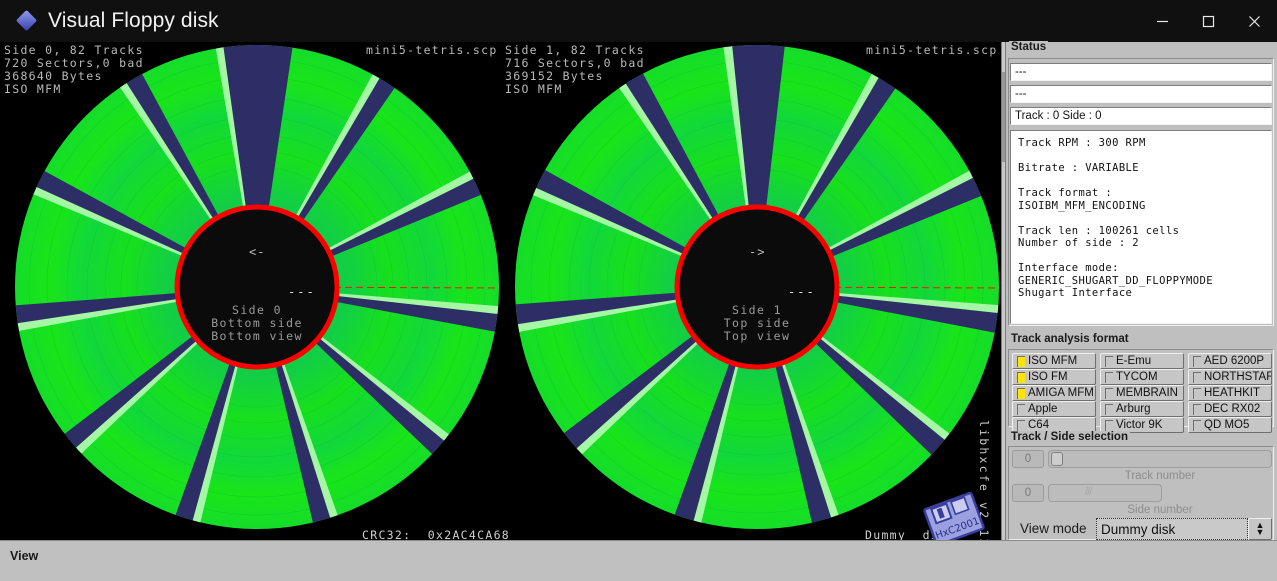 The image size is (1277, 581). What do you see at coordinates (1029, 47) in the screenshot?
I see `status-group-title: Status` at bounding box center [1029, 47].